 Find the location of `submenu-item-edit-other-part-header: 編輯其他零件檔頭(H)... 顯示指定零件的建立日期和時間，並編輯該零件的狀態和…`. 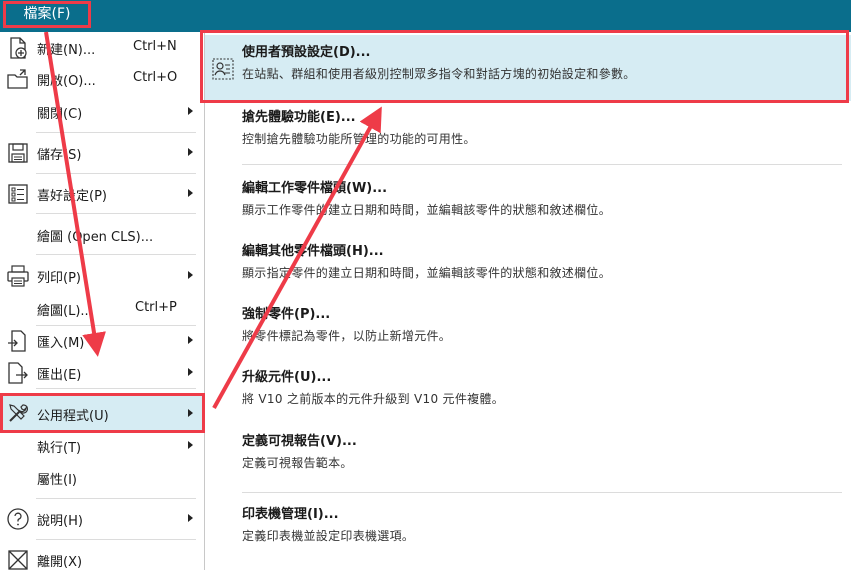

submenu-item-edit-other-part-header: 編輯其他零件檔頭(H)... 顯示指定零件的建立日期和時間，並編輯該零件的狀態和… is located at coordinates (528, 265).